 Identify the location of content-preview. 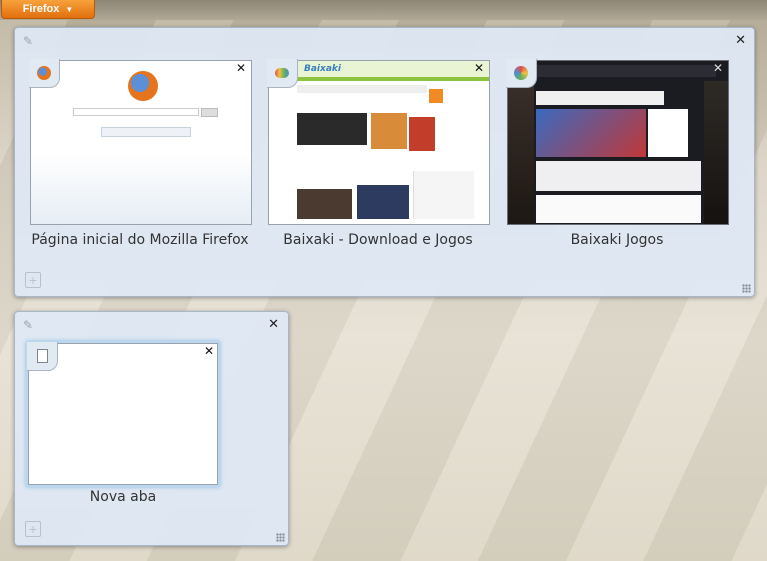
(618, 209).